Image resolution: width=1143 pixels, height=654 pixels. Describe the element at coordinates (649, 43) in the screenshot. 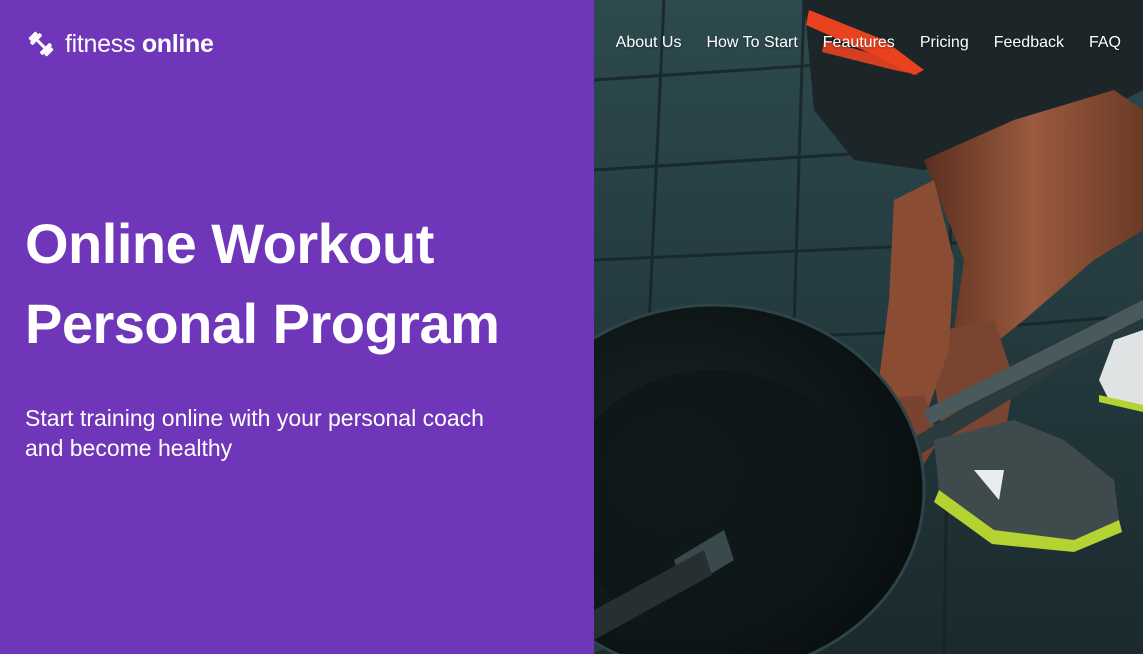

I see `nav-link-about-us: About Us` at that location.